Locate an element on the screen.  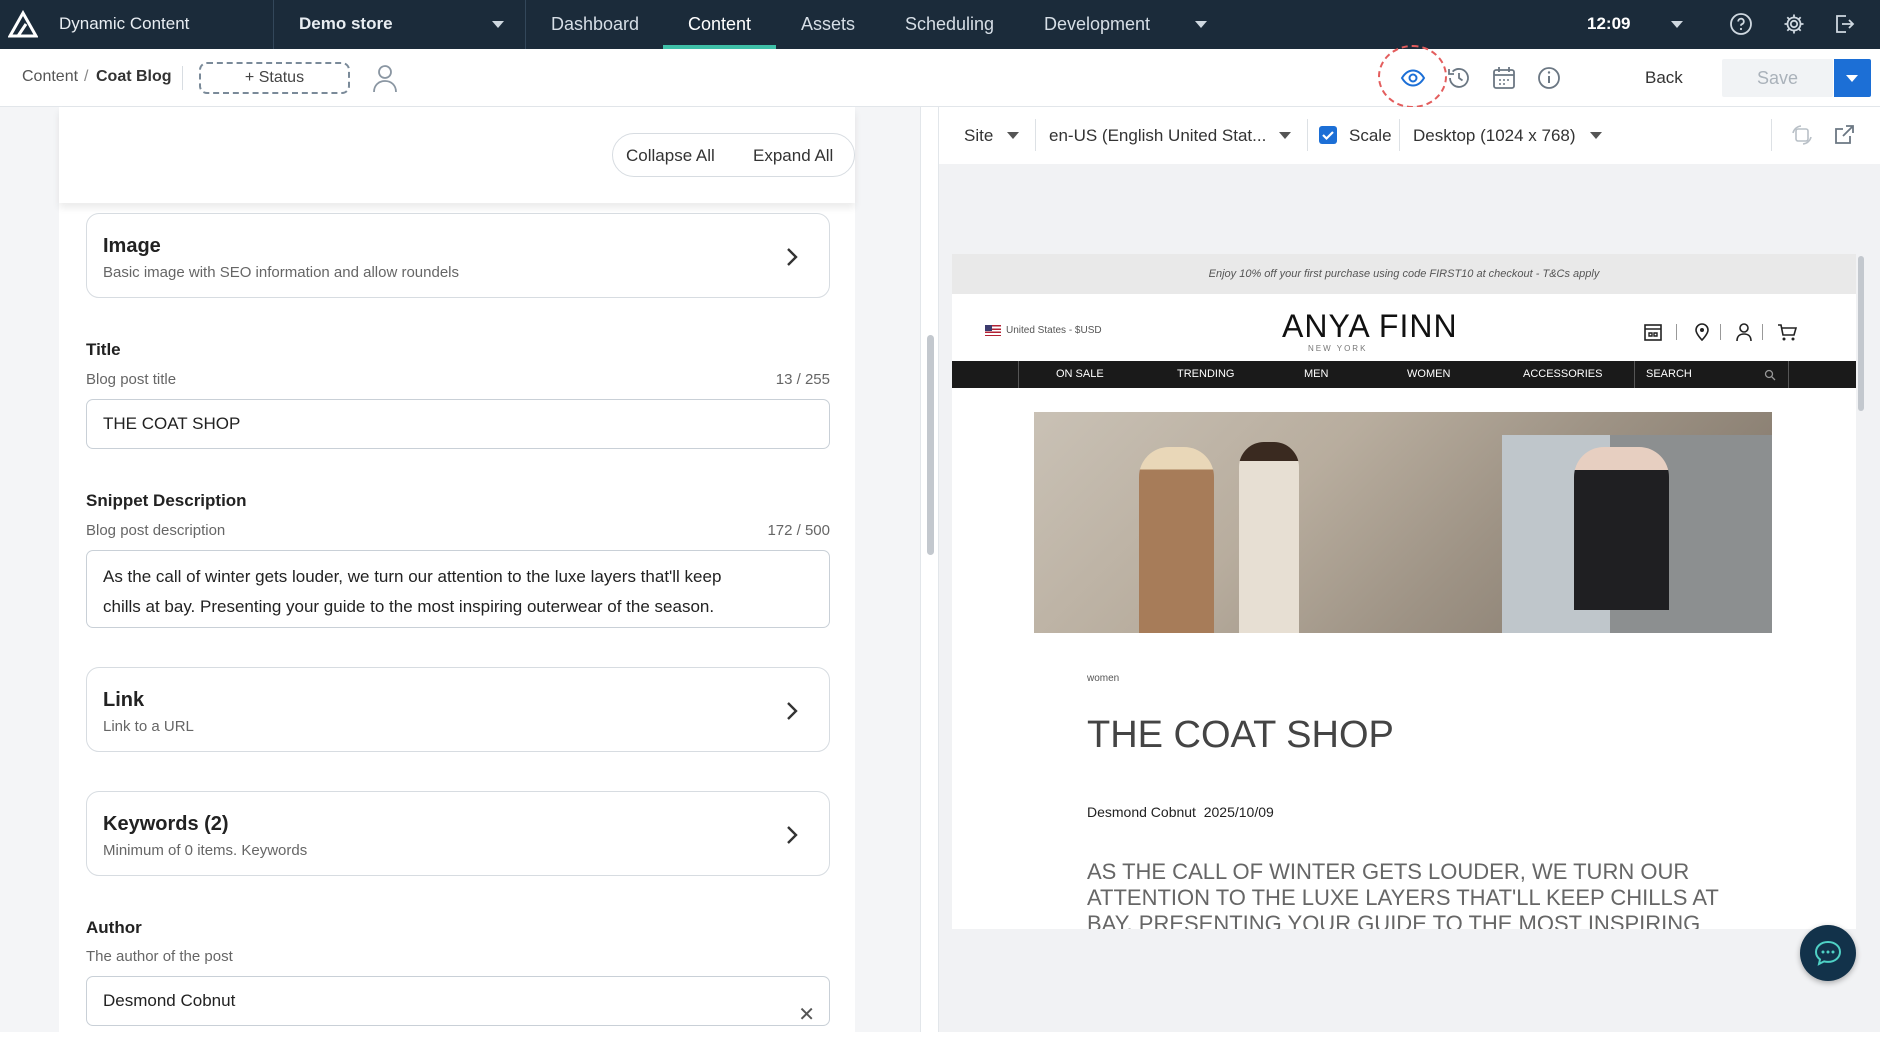
expand-all-button: Expand All is located at coordinates (793, 156).